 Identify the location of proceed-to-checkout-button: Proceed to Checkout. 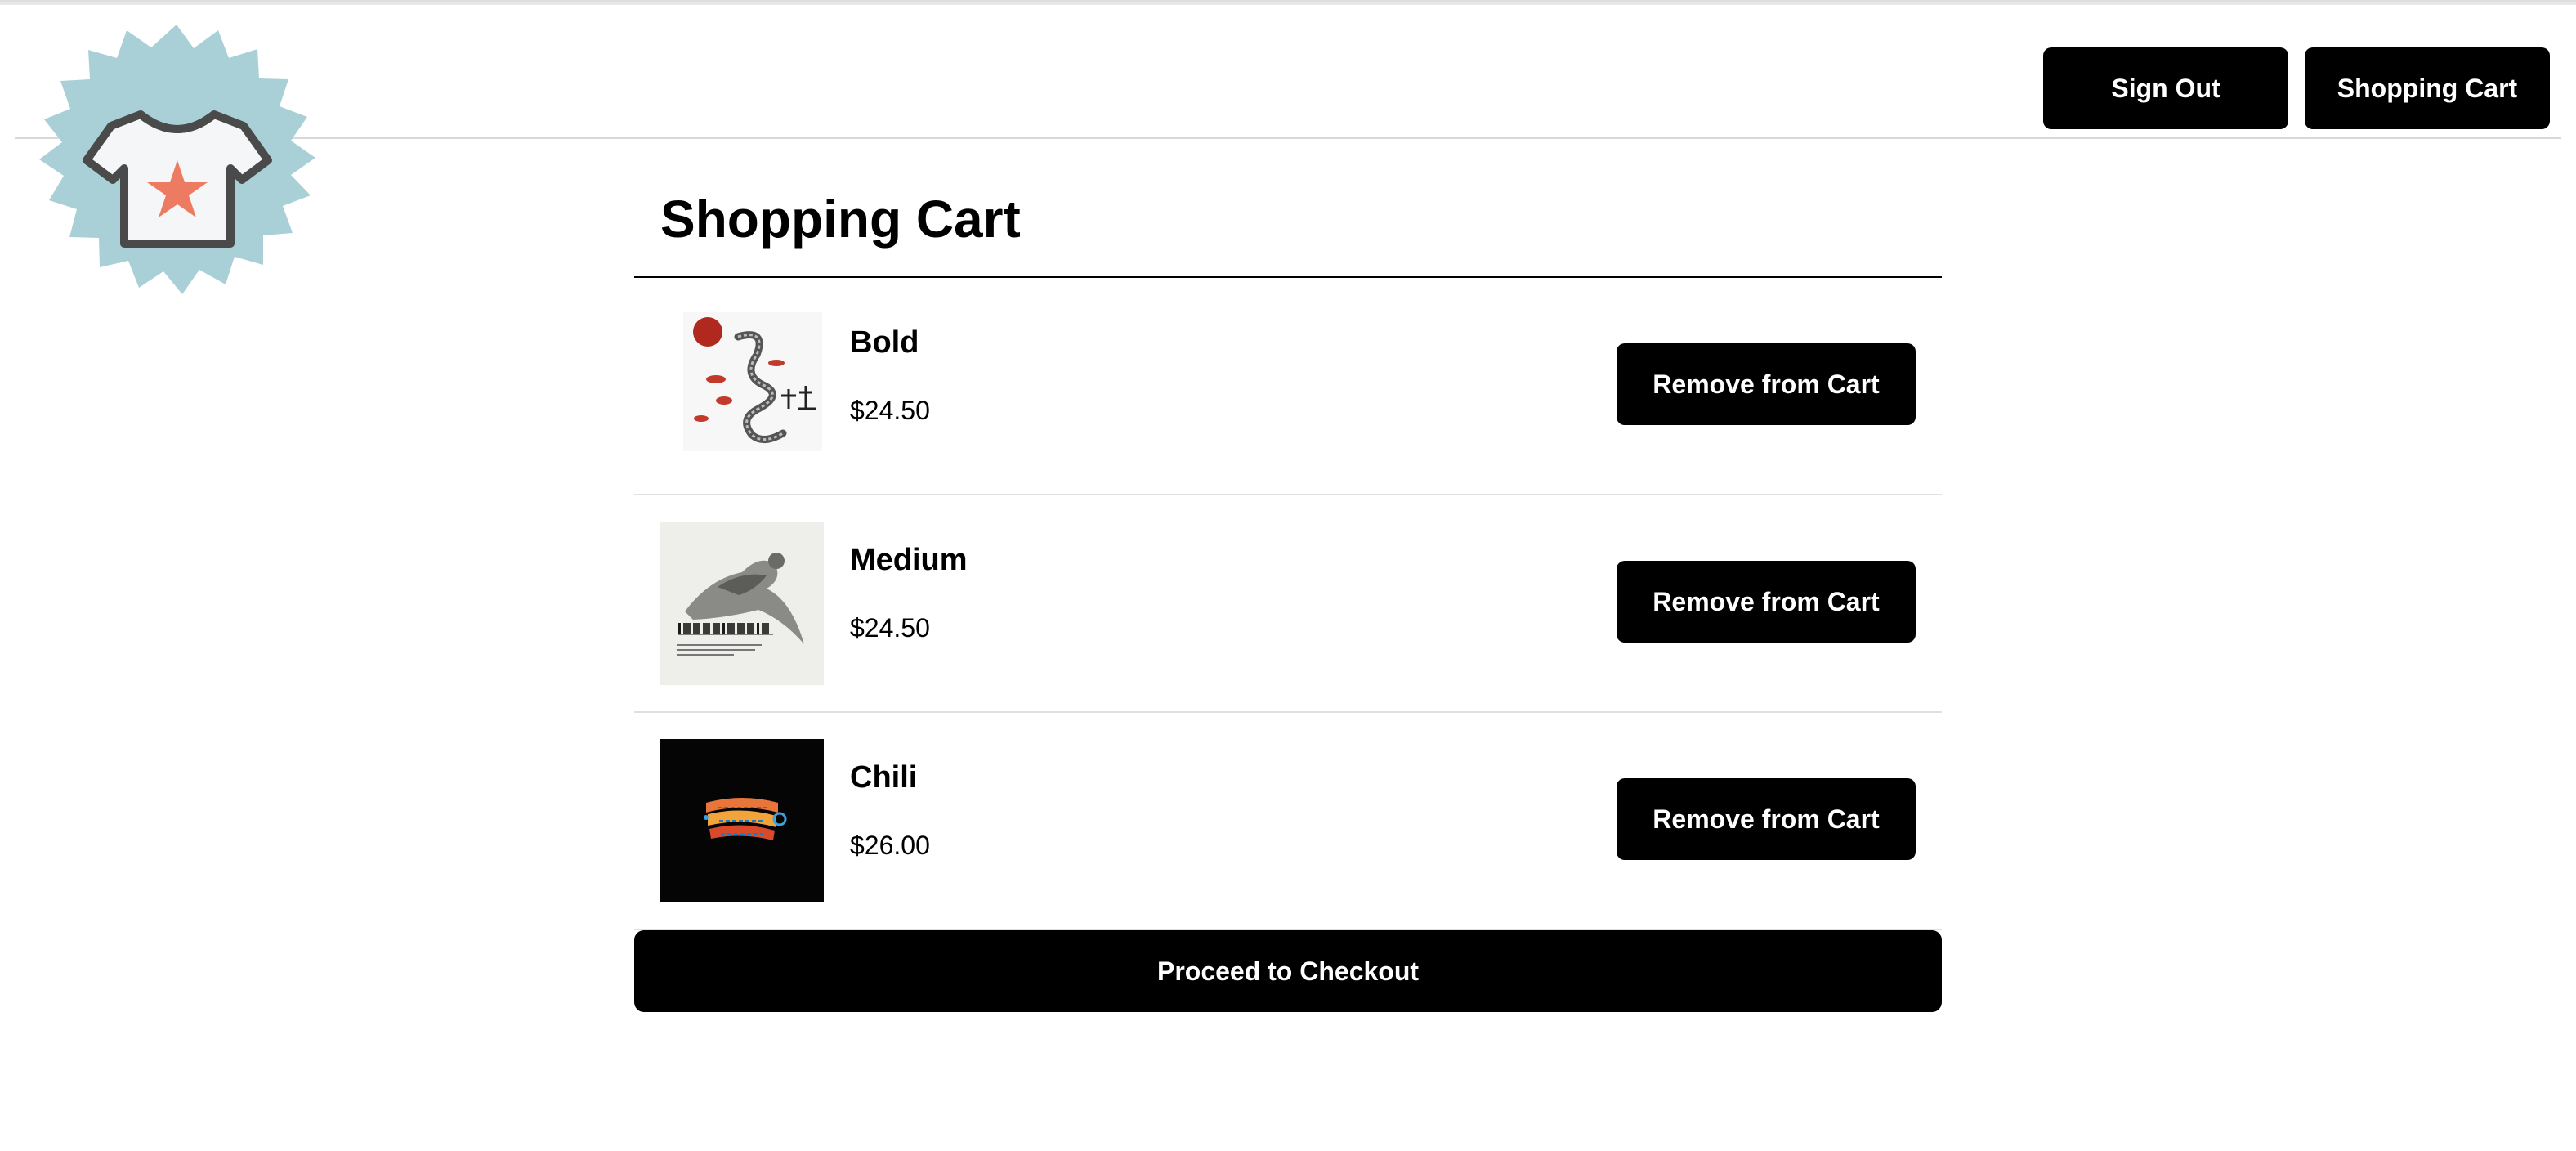
(1288, 971).